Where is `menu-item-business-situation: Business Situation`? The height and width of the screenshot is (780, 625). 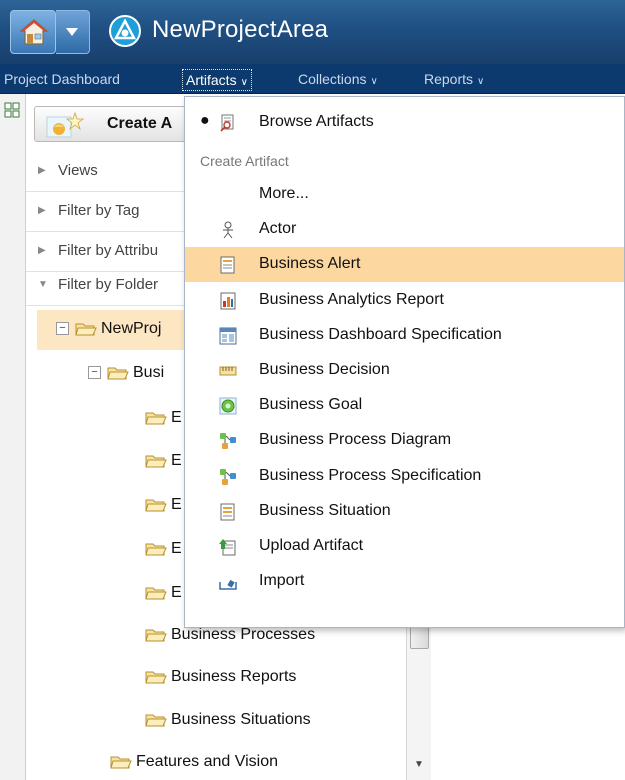
menu-item-business-situation: Business Situation is located at coordinates (404, 511).